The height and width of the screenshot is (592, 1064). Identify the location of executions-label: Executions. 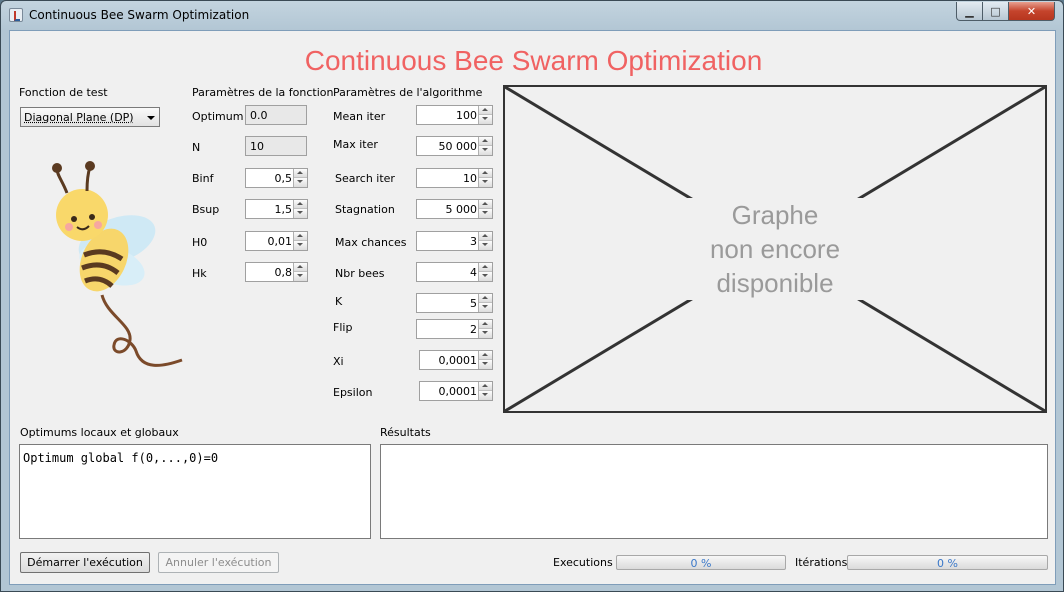
(583, 562).